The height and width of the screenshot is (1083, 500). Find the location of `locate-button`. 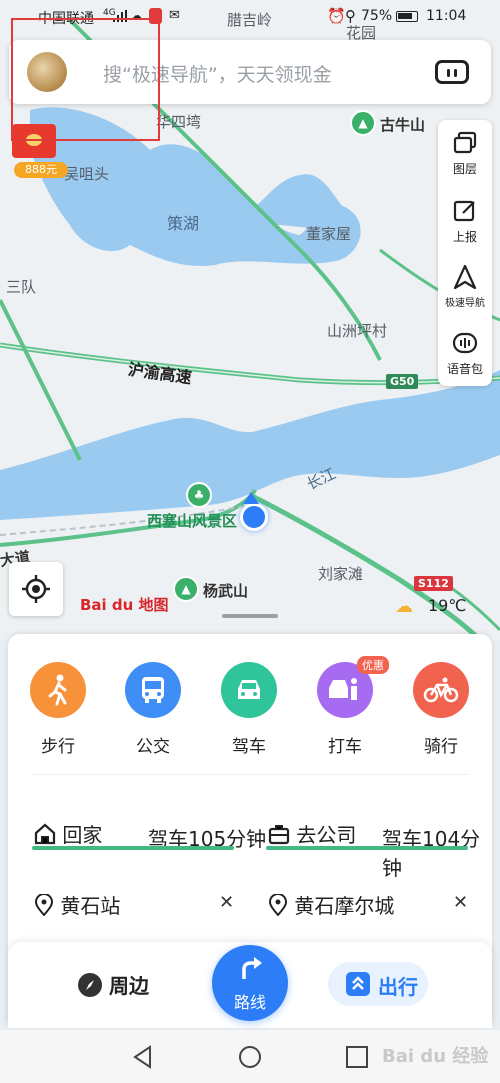

locate-button is located at coordinates (36, 589).